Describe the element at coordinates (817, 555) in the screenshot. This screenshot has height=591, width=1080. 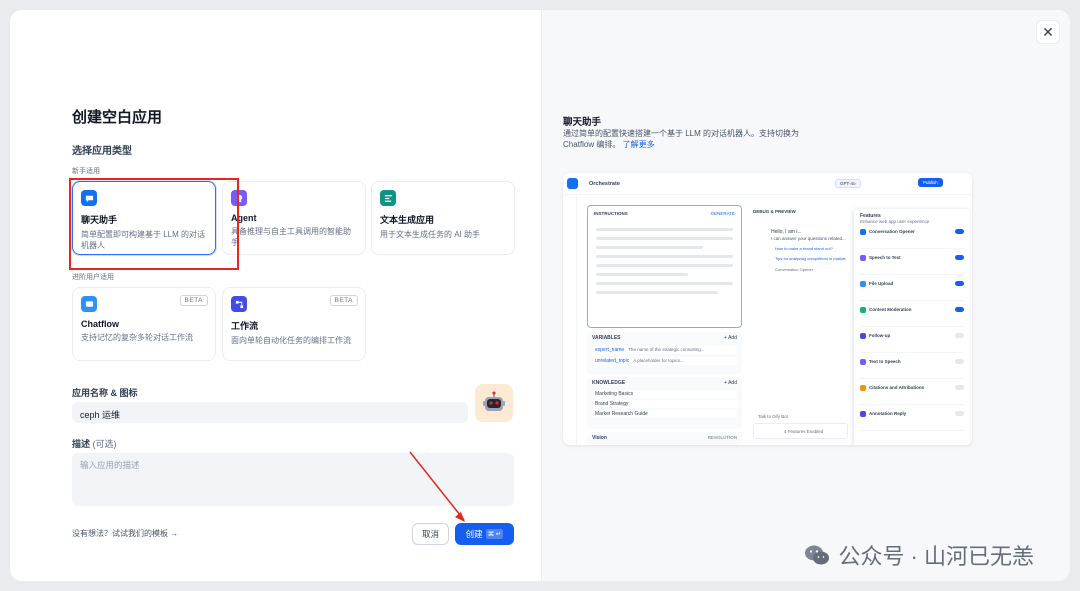
I see `wechat-icon` at that location.